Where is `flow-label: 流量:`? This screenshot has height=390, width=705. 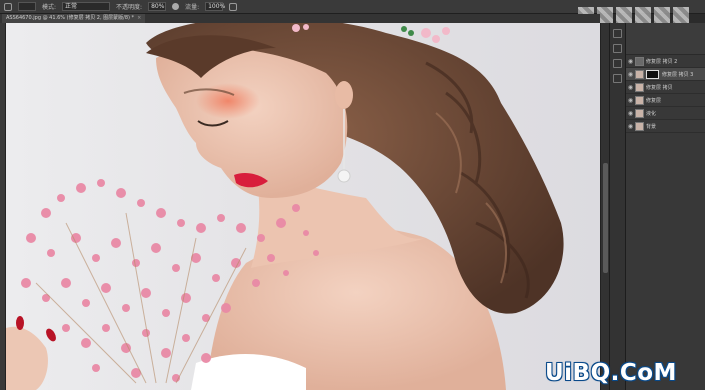
flow-label: 流量: is located at coordinates (192, 7).